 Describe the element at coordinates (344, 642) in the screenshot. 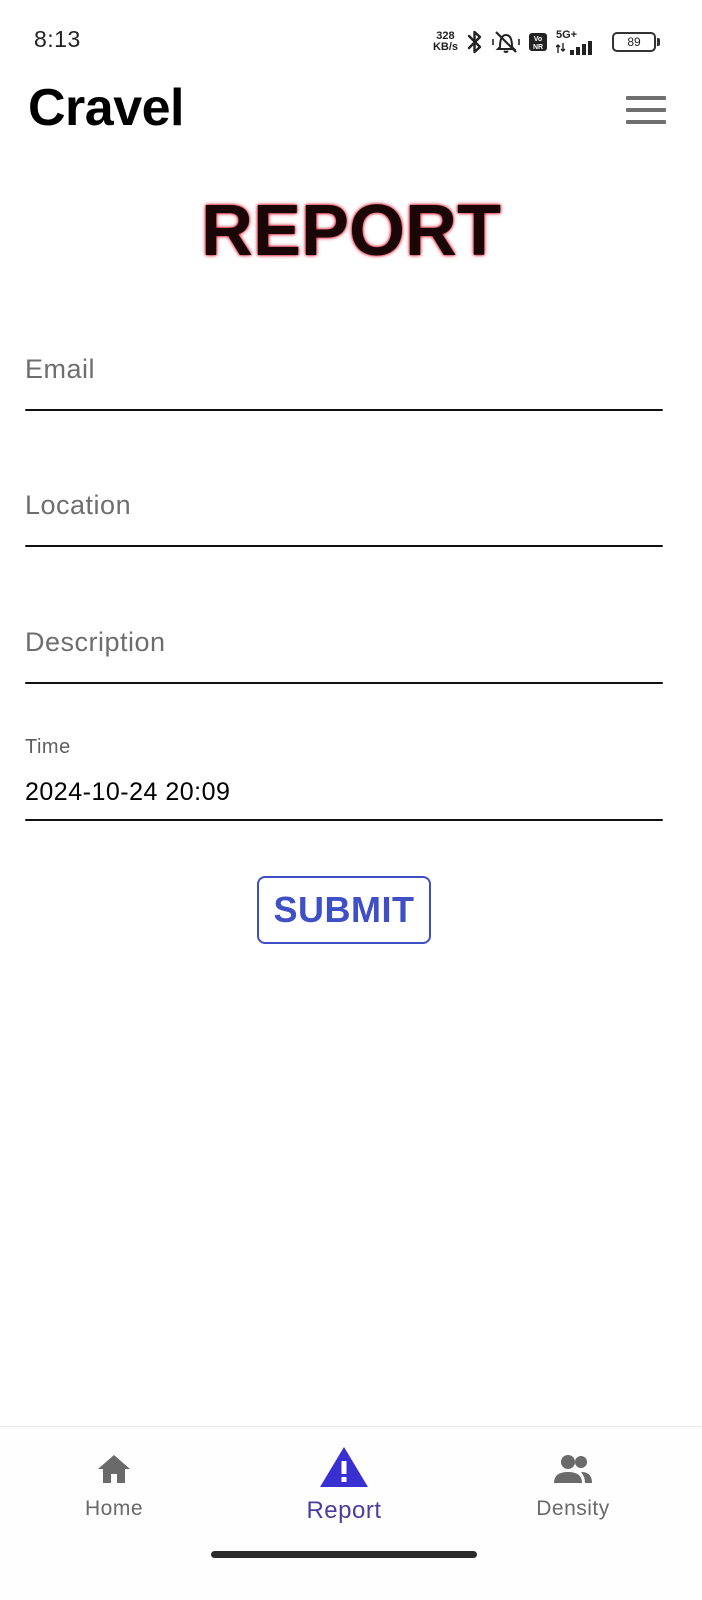

I see `description-input` at that location.